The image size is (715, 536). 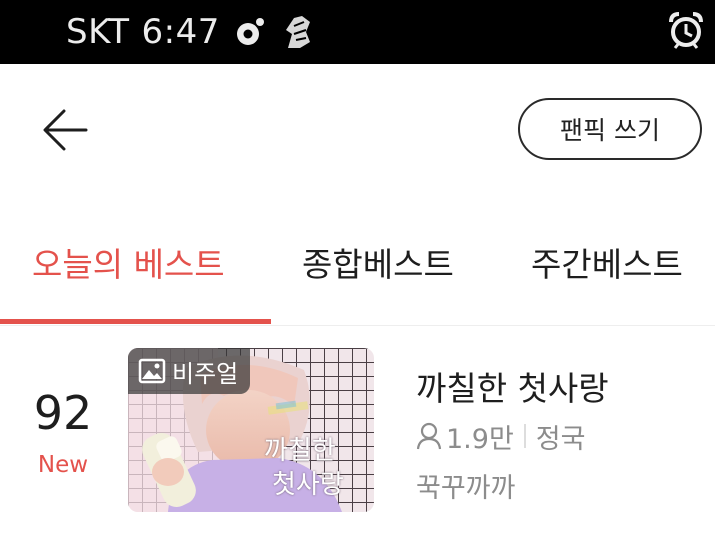 I want to click on meta-row: 1.9만 정국, so click(x=501, y=436).